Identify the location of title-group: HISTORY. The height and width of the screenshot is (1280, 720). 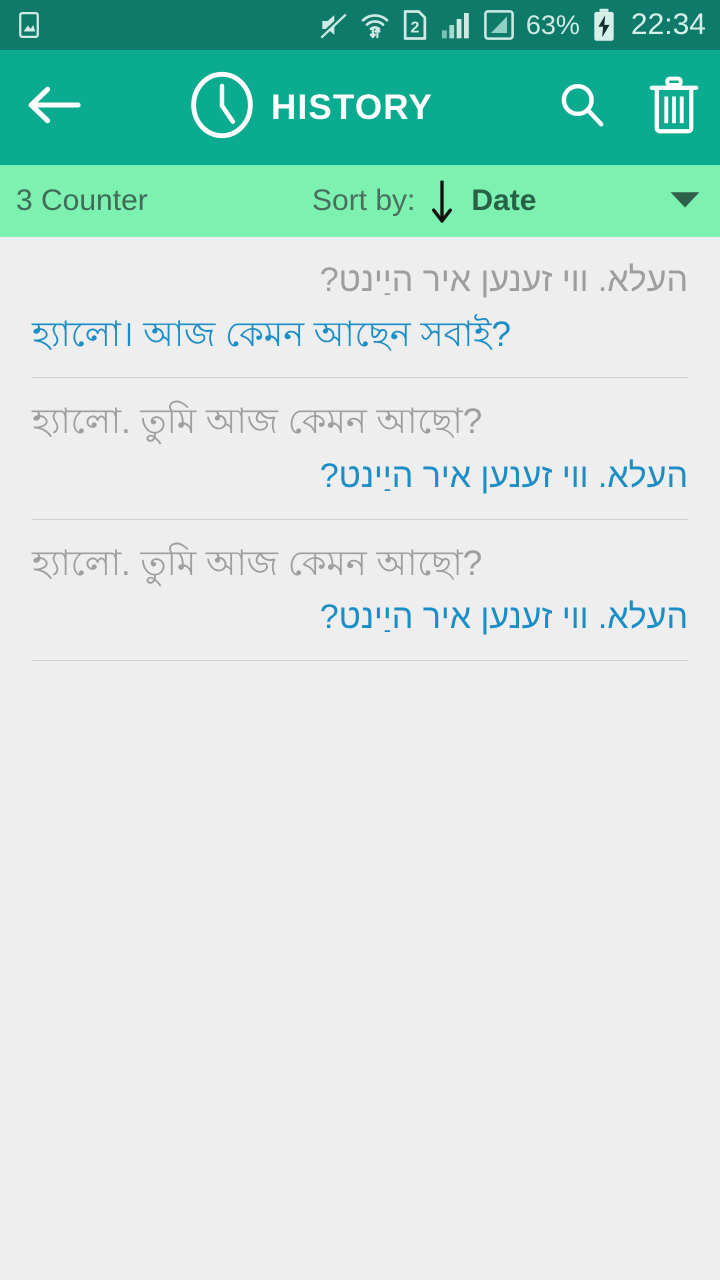
(311, 107).